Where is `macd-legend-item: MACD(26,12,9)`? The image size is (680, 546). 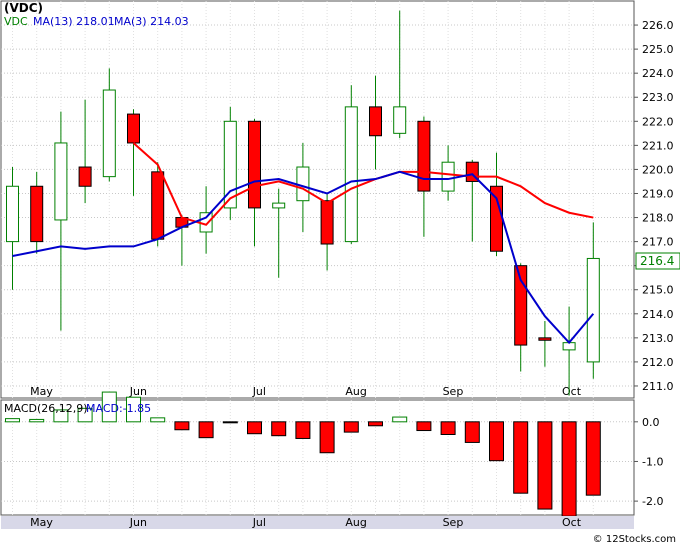 macd-legend-item: MACD(26,12,9) is located at coordinates (46, 408).